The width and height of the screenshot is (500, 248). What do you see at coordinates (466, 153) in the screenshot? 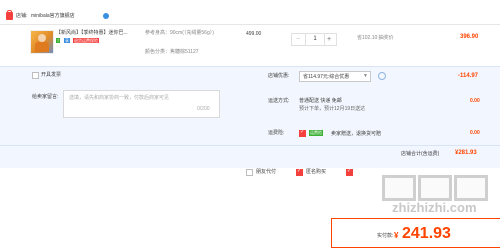
I see `store-total-value: ¥281.93` at bounding box center [466, 153].